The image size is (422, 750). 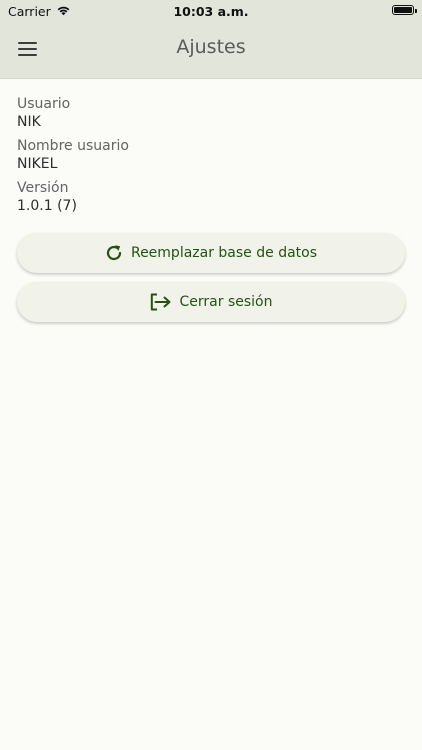 I want to click on username-label: Nombre usuario, so click(x=73, y=146).